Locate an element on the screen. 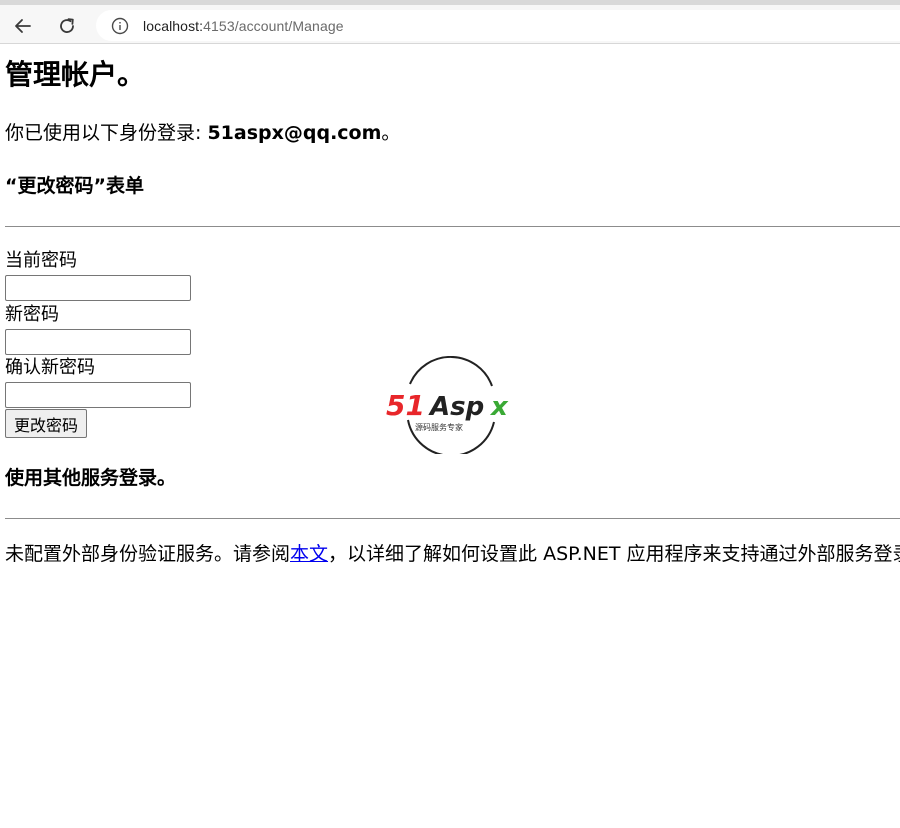 Image resolution: width=900 pixels, height=828 pixels. article-link: 本文 is located at coordinates (309, 554).